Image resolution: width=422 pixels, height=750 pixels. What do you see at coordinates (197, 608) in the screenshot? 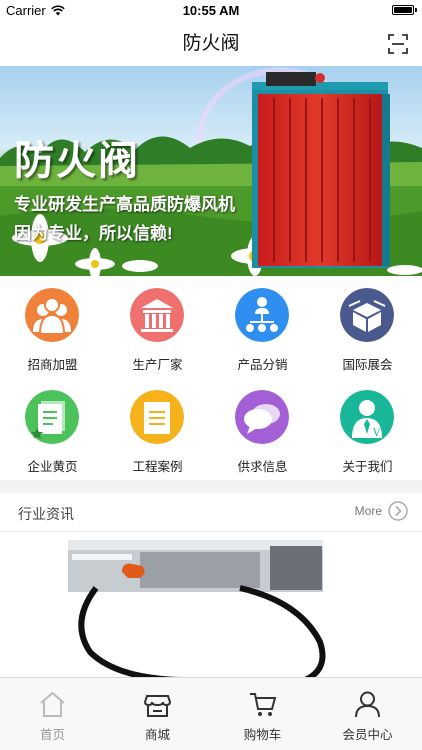
I see `product-photo` at bounding box center [197, 608].